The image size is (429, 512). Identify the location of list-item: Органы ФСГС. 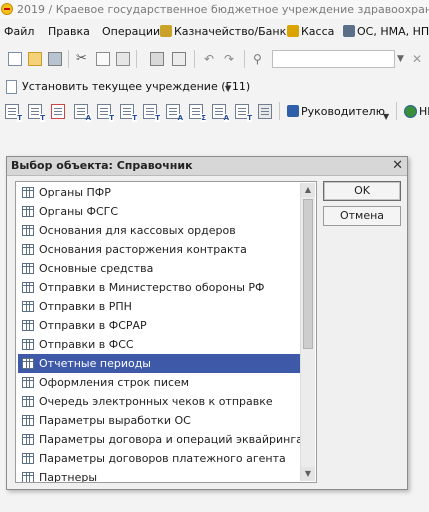
(159, 211).